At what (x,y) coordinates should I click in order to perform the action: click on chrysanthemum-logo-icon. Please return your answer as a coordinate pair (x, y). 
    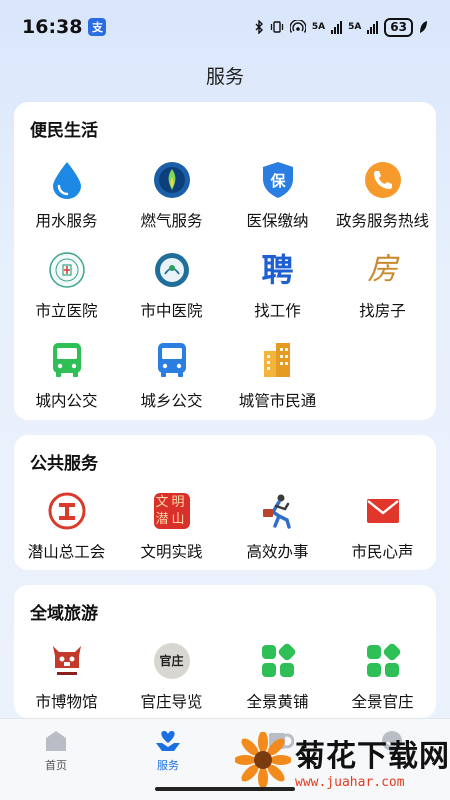
    Looking at the image, I should click on (263, 760).